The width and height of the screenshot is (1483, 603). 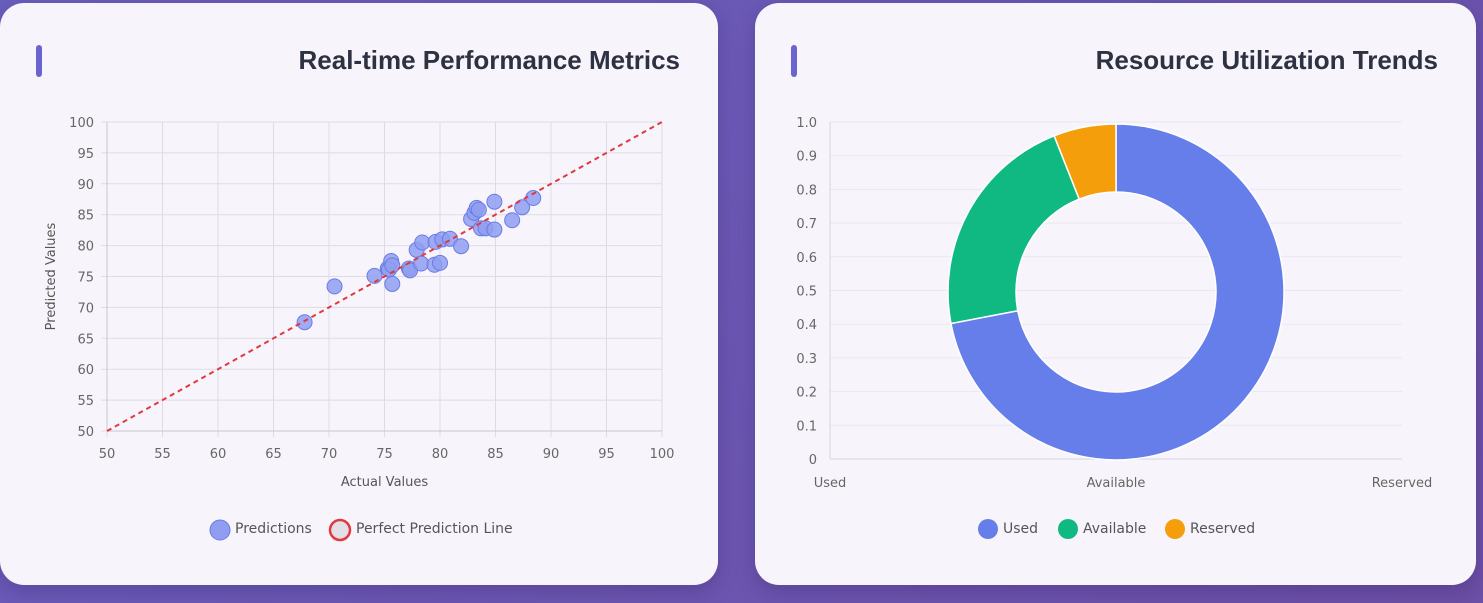 I want to click on y-tick-label: 1.0, so click(x=806, y=123).